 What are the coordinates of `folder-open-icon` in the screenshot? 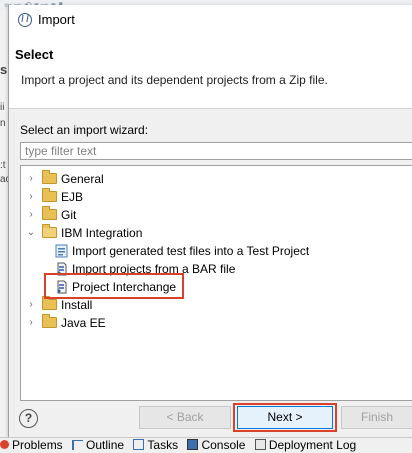 It's located at (49, 231).